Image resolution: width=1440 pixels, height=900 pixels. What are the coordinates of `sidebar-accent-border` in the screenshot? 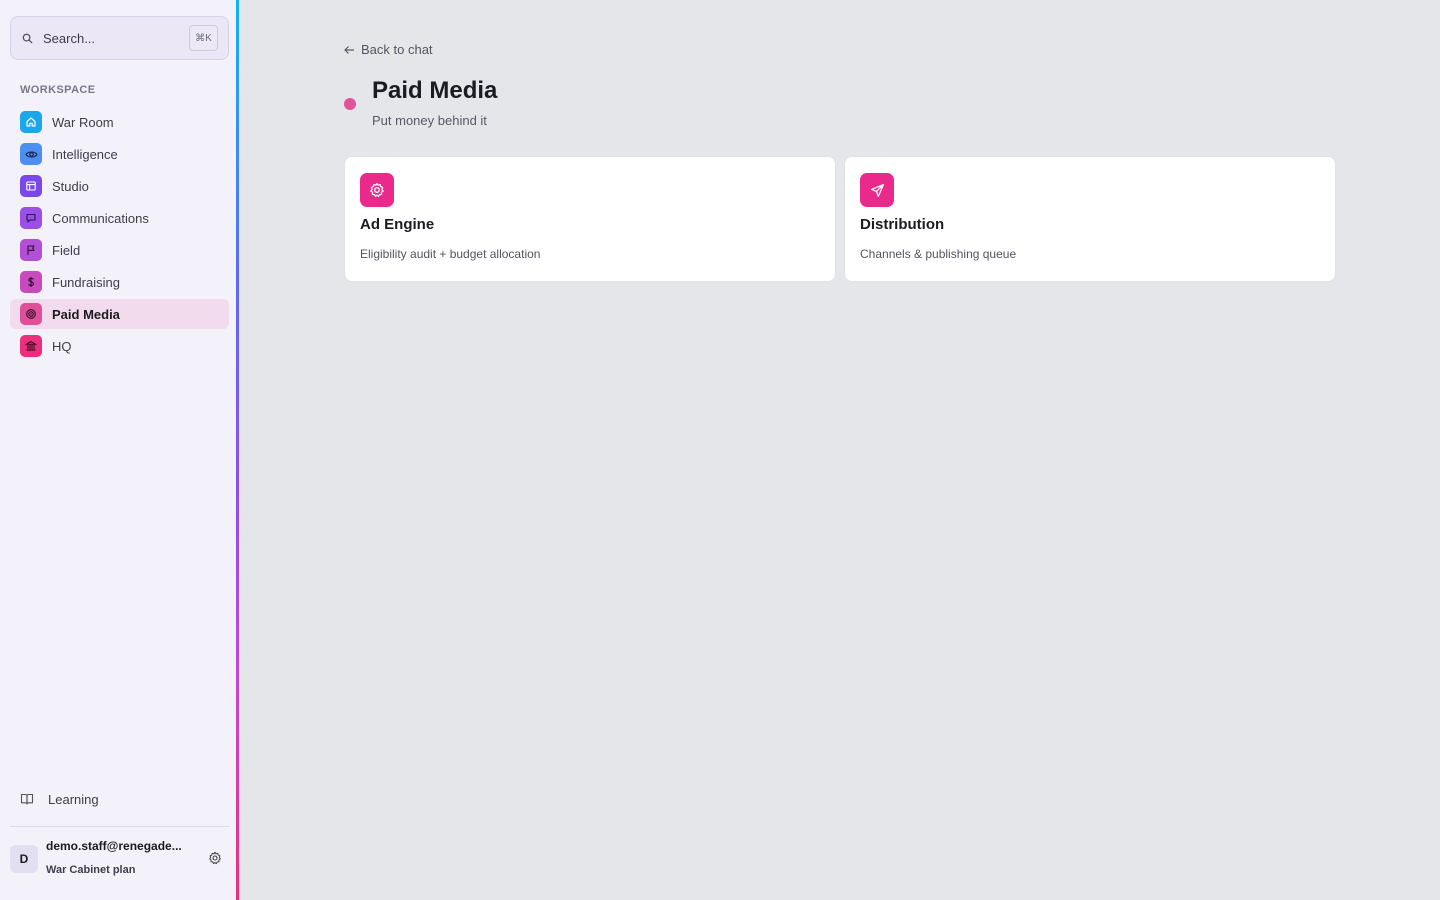 It's located at (237, 450).